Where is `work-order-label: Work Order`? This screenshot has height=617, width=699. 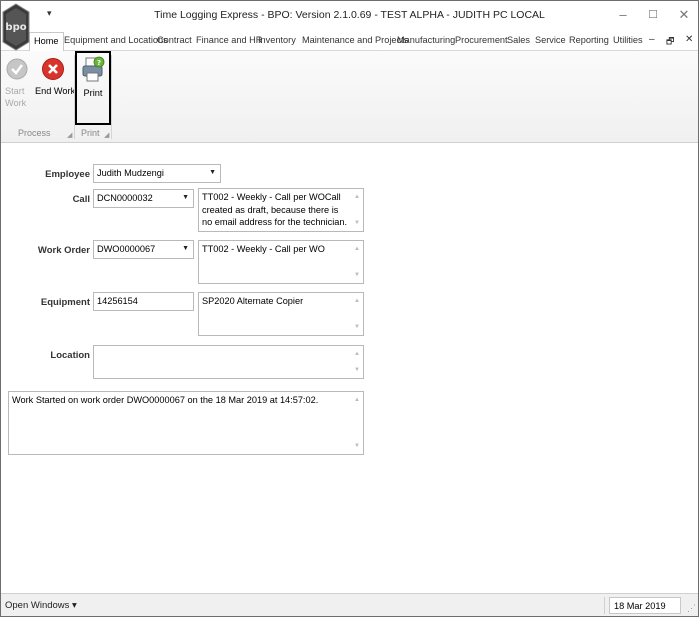
work-order-label: Work Order is located at coordinates (63, 250).